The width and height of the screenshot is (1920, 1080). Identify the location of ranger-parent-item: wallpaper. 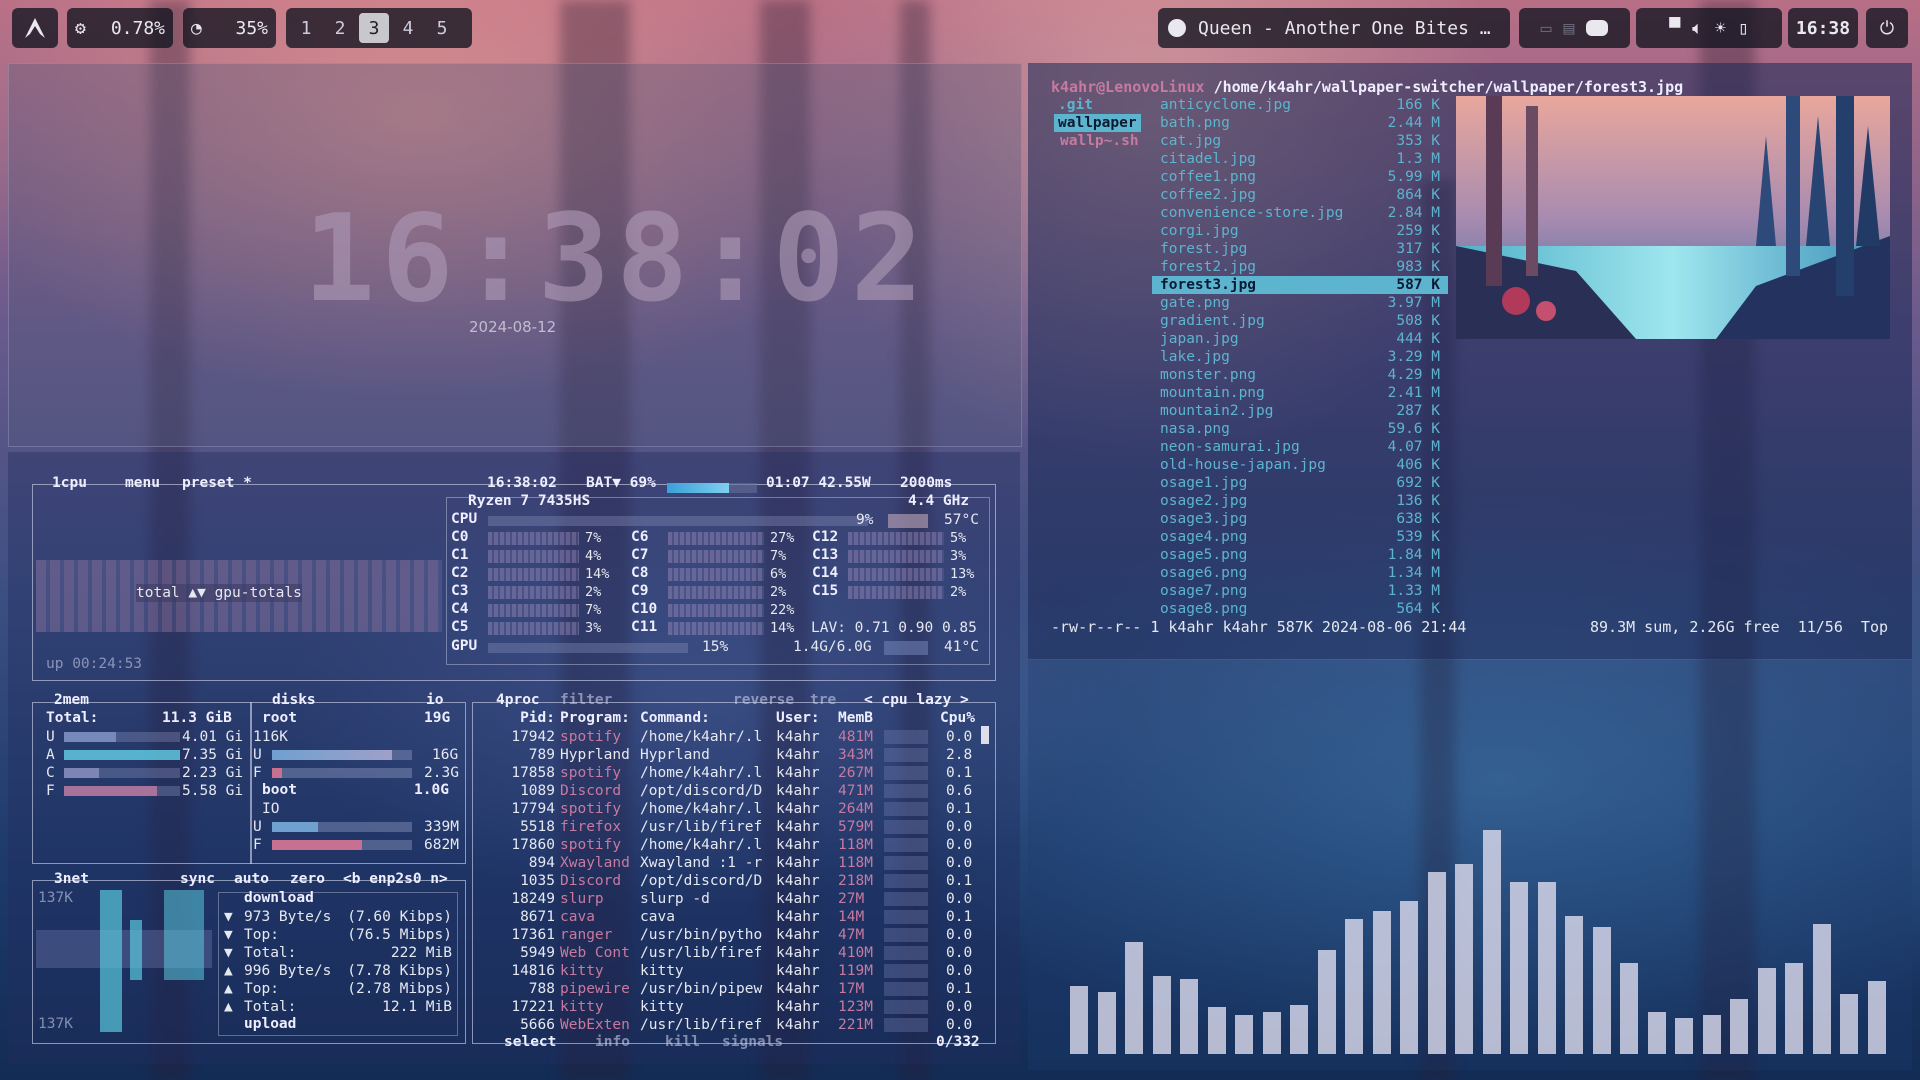
(1097, 123).